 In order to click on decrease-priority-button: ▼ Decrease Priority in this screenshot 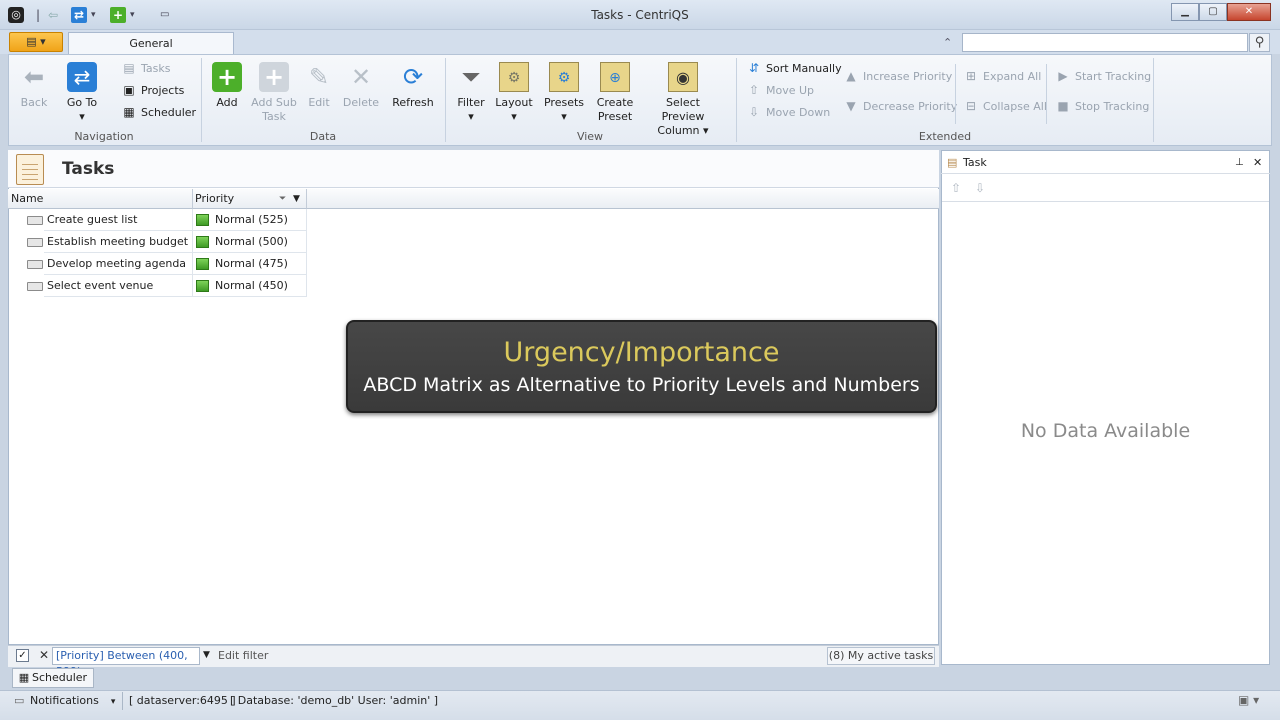, I will do `click(900, 106)`.